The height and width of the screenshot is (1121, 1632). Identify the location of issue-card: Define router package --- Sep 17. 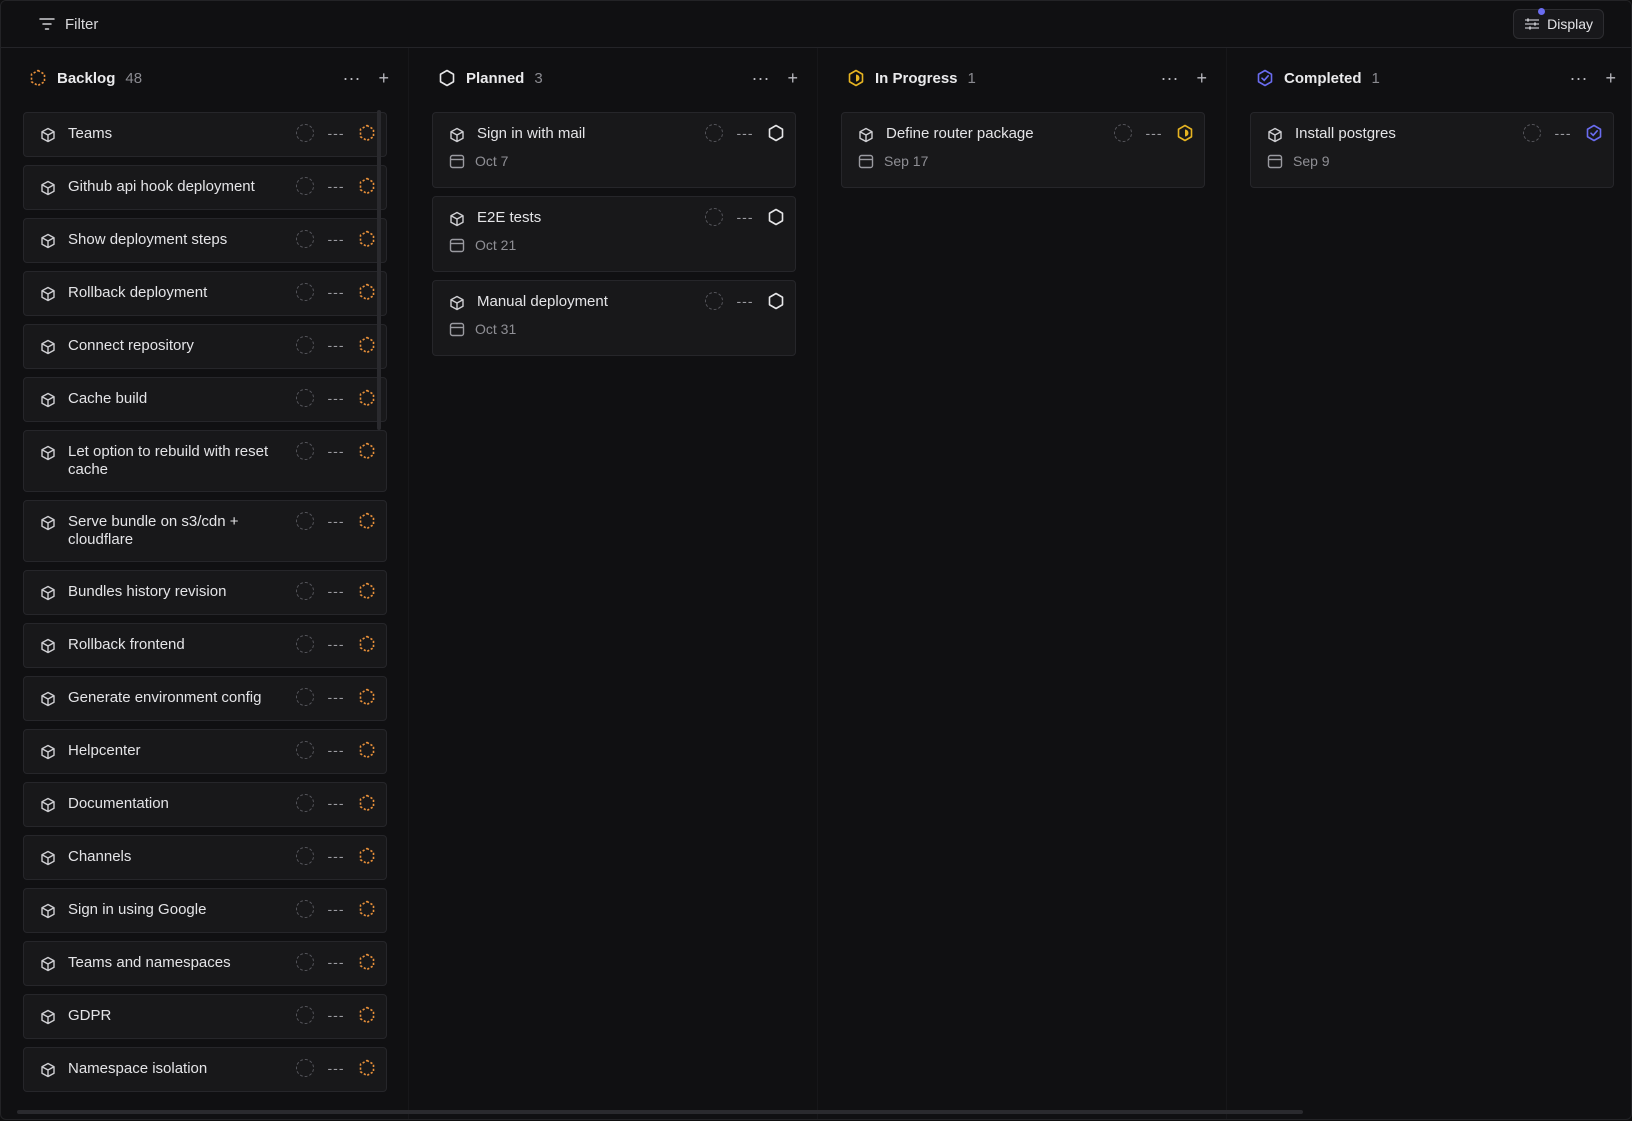
(1023, 150).